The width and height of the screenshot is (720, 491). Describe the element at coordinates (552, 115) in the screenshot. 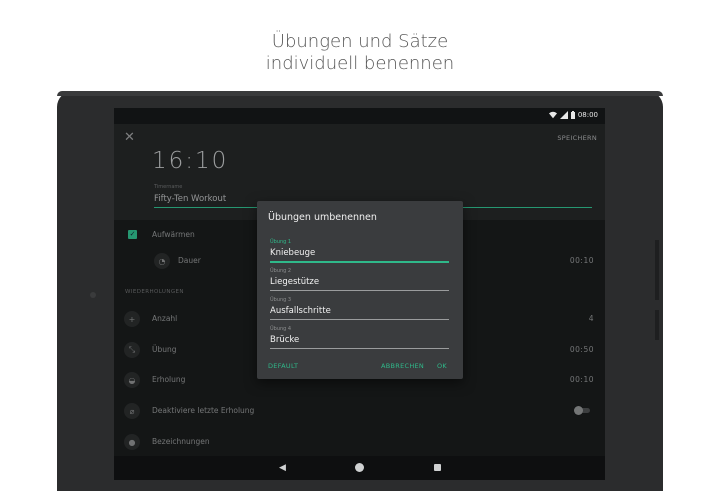

I see `wifi-icon` at that location.